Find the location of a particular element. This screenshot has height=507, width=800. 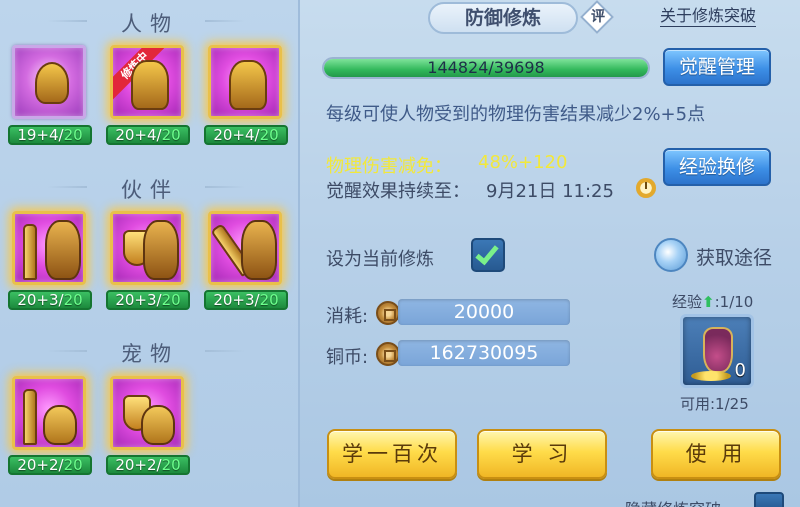

effect-description: 每级可使人物受到的物理伤害结果减少2%+5点 is located at coordinates (516, 114).